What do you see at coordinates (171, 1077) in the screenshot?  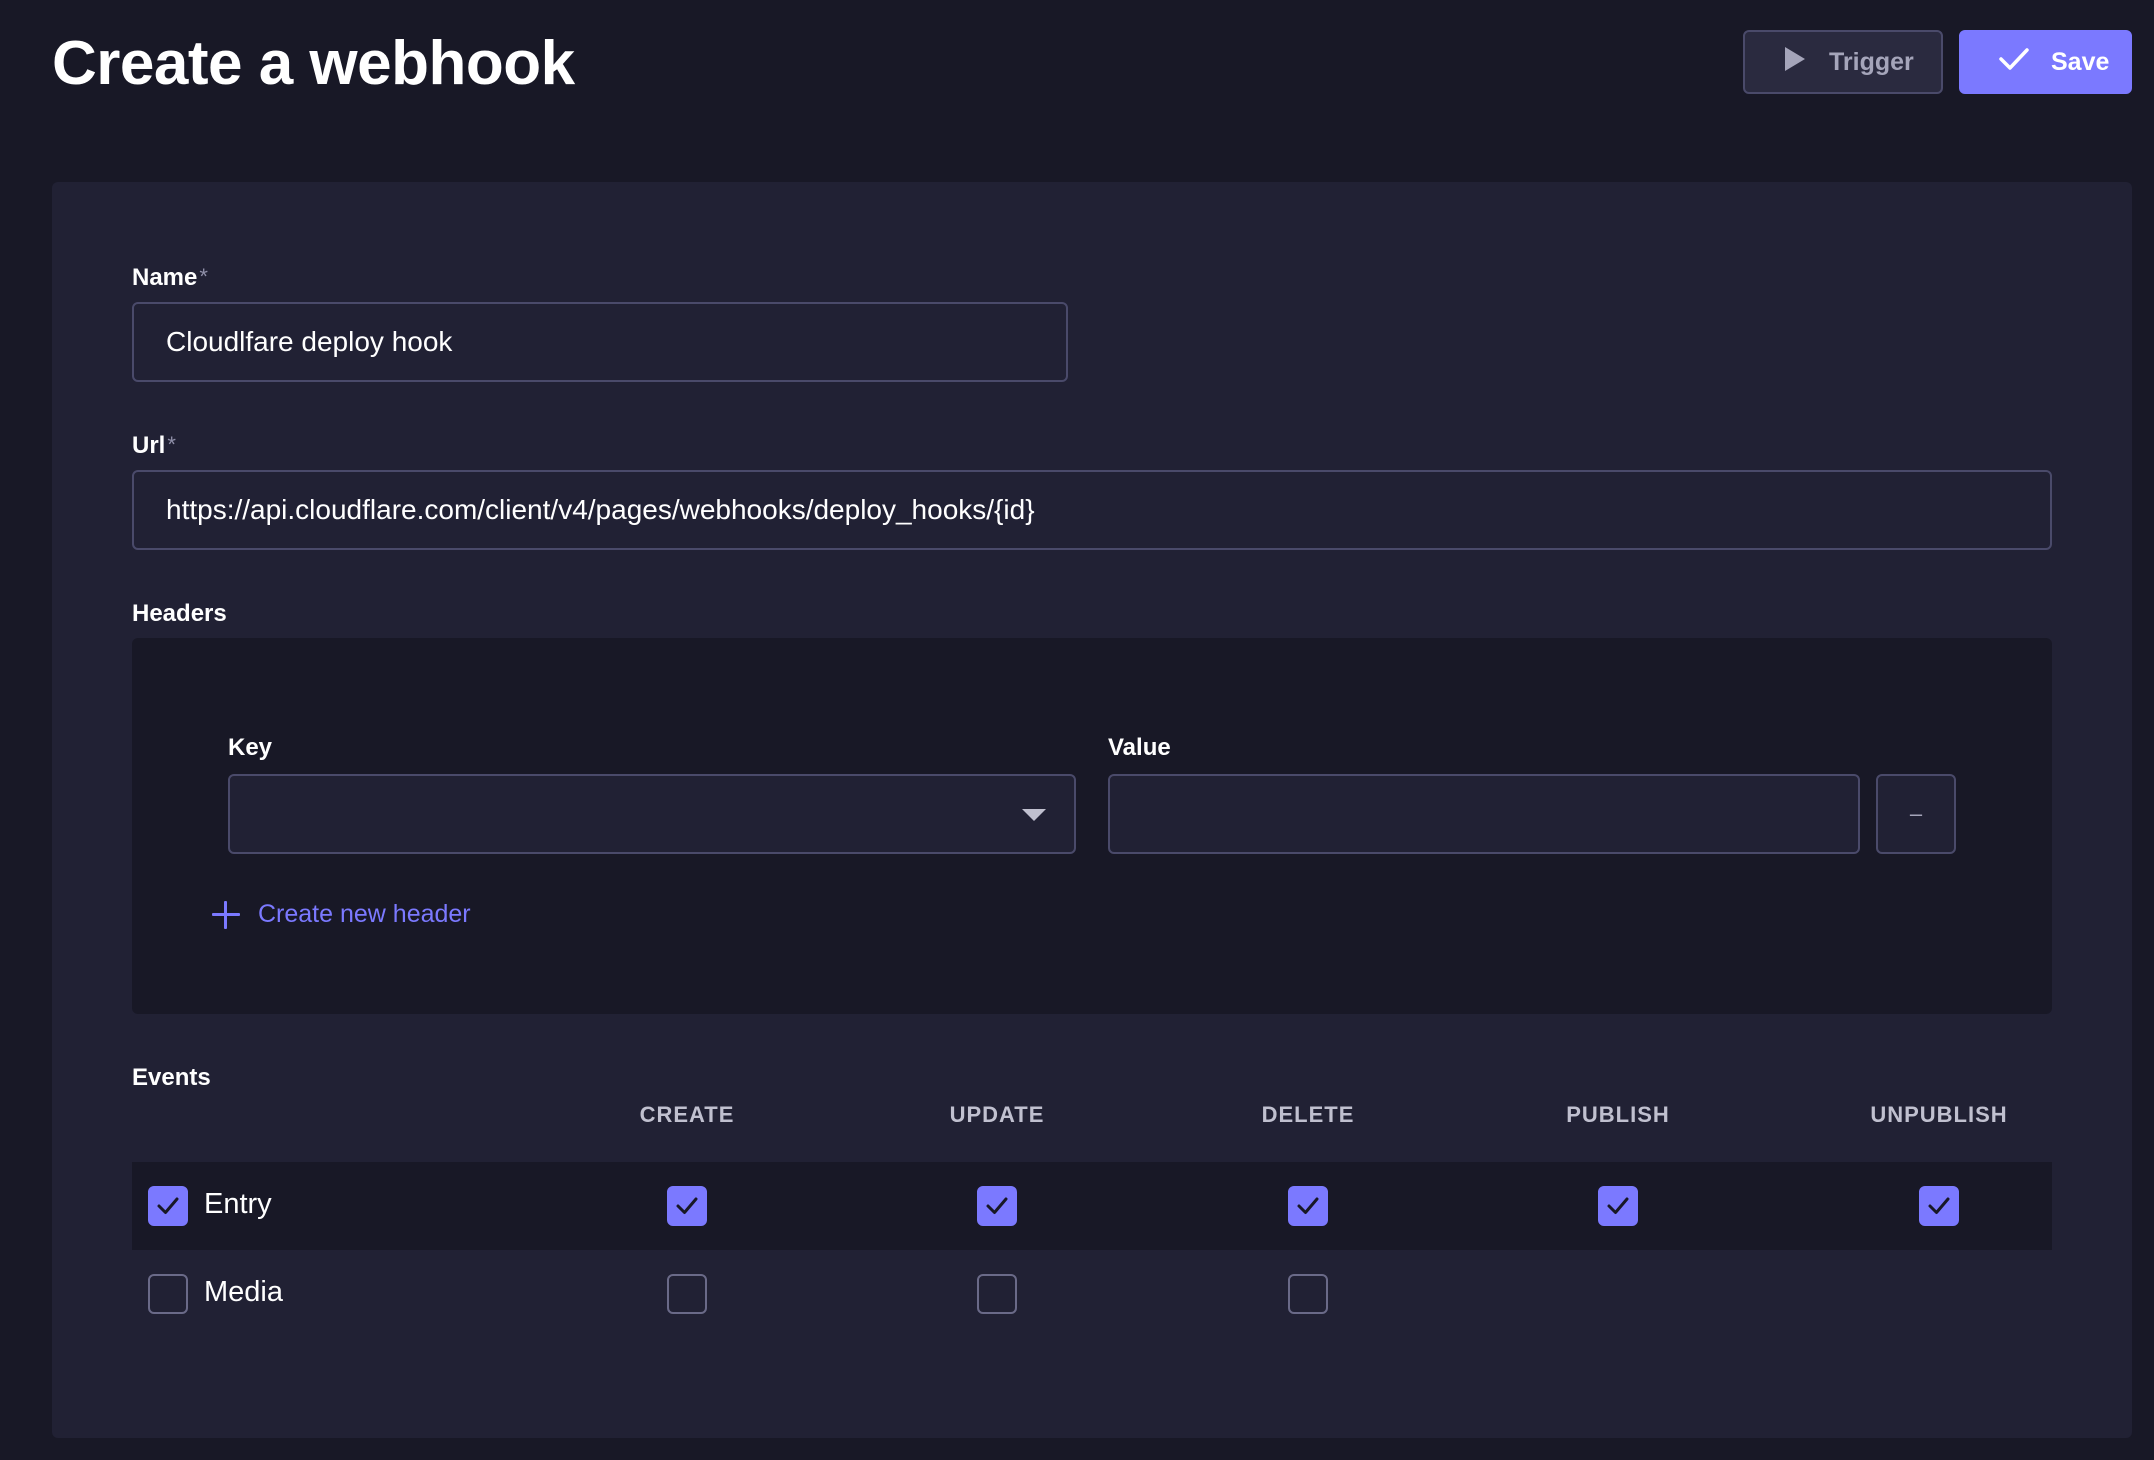 I see `events-label: Events` at bounding box center [171, 1077].